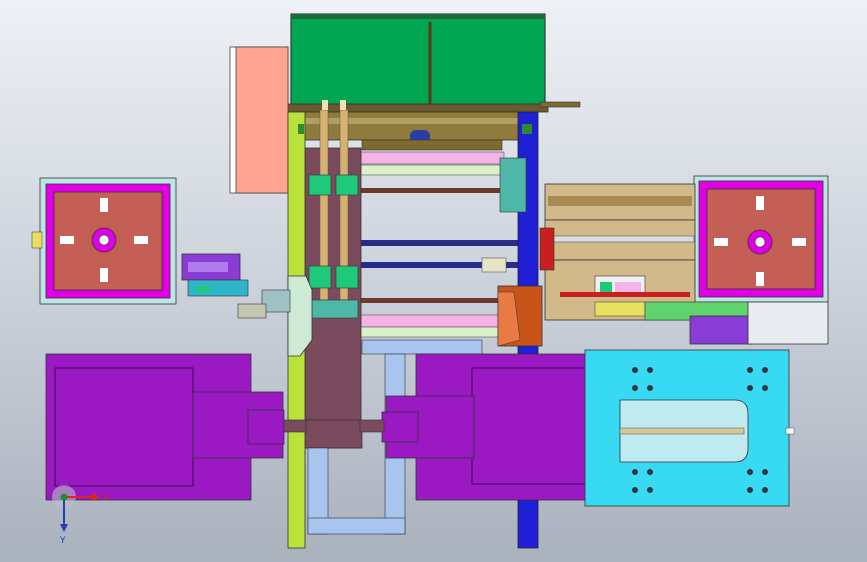 The height and width of the screenshot is (562, 867). What do you see at coordinates (494, 265) in the screenshot?
I see `shaft-coupler` at bounding box center [494, 265].